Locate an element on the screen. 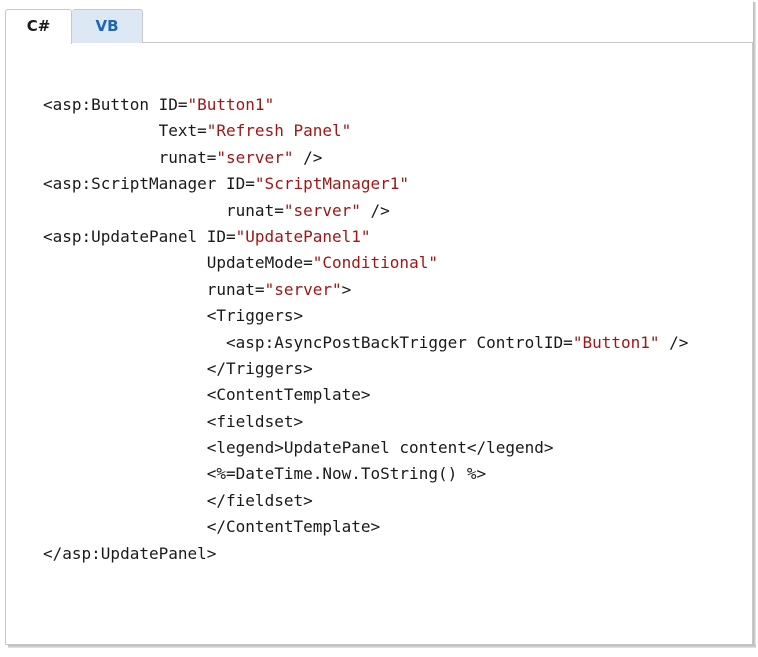  code-line: <ContentTemplate> is located at coordinates (365, 395).